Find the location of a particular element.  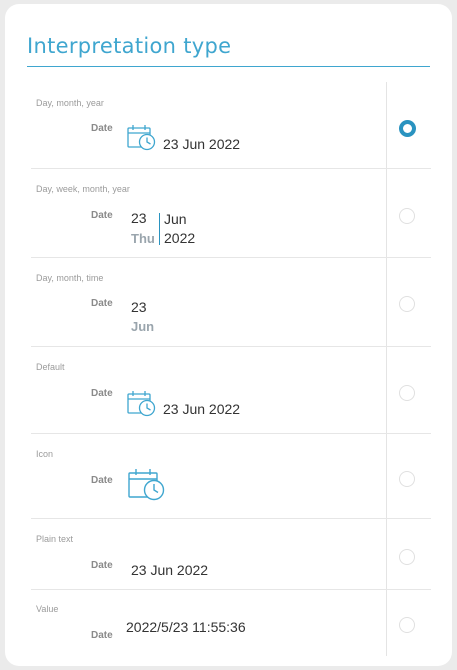

option-label: Day, month, time is located at coordinates (70, 278).